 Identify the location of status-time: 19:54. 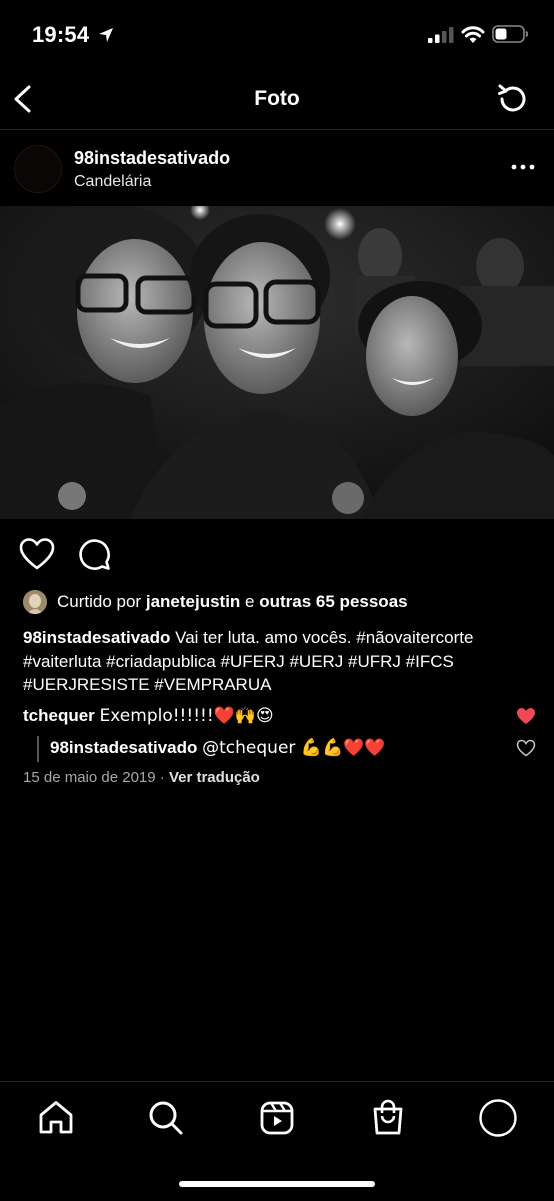
(61, 34).